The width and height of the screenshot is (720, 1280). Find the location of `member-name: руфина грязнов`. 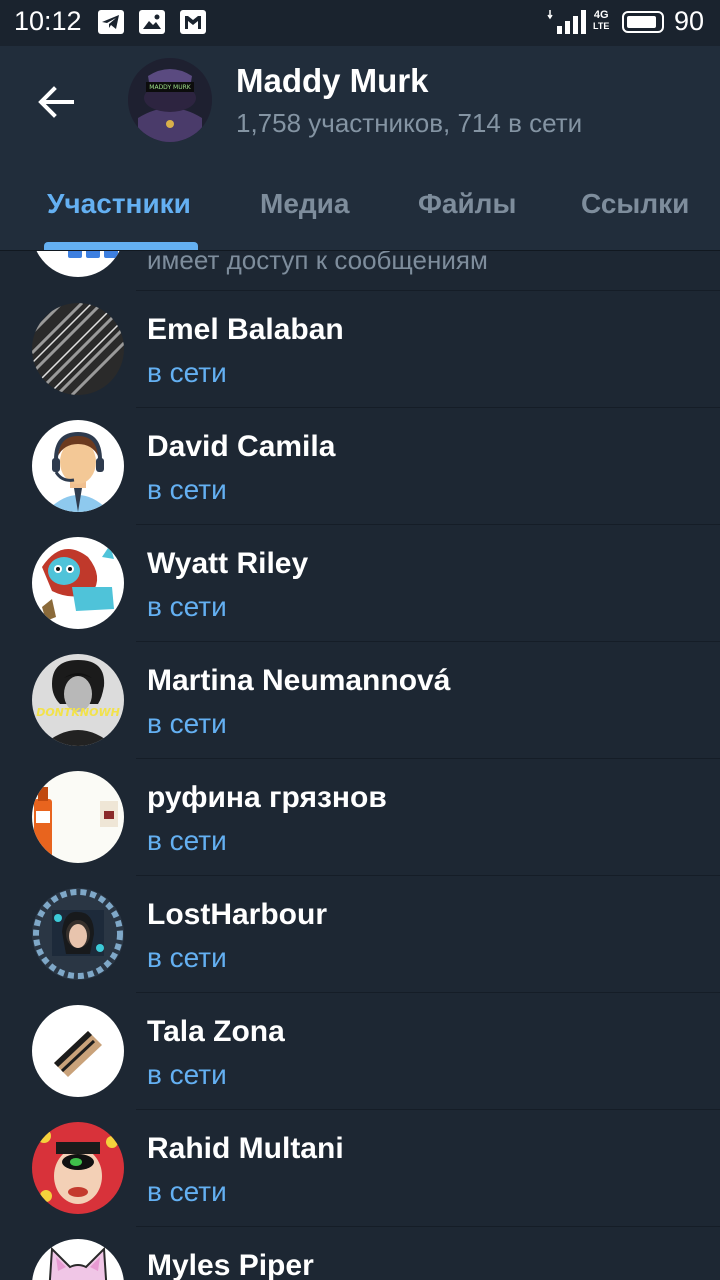

member-name: руфина грязнов is located at coordinates (267, 797).